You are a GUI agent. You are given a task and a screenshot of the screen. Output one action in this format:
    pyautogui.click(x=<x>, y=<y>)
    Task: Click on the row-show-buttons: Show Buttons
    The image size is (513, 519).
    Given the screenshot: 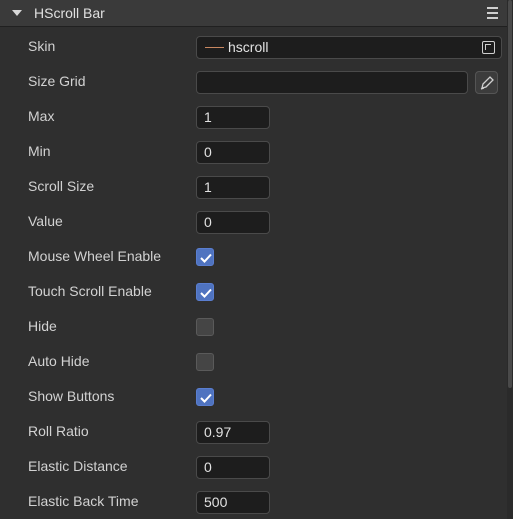 What is the action you would take?
    pyautogui.click(x=253, y=396)
    